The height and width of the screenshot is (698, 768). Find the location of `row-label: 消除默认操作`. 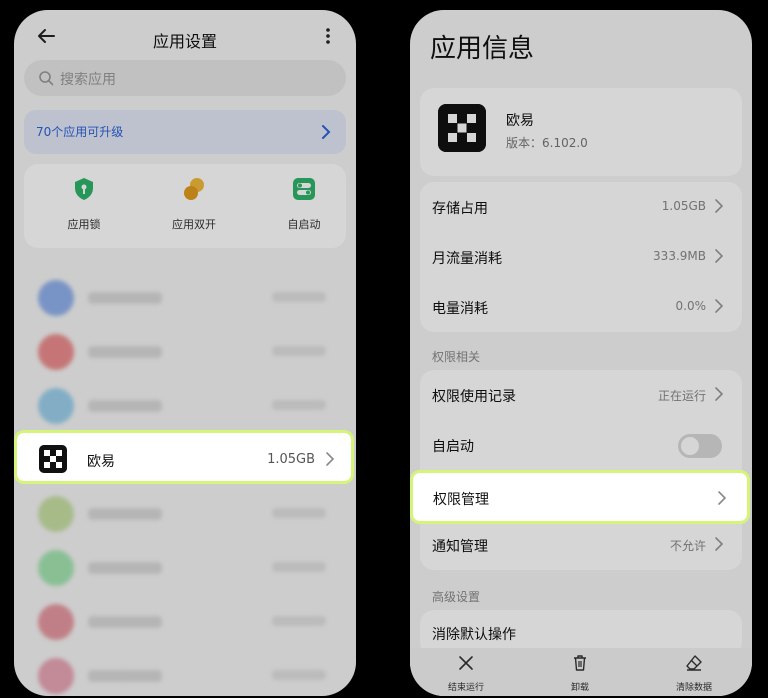

row-label: 消除默认操作 is located at coordinates (474, 635).